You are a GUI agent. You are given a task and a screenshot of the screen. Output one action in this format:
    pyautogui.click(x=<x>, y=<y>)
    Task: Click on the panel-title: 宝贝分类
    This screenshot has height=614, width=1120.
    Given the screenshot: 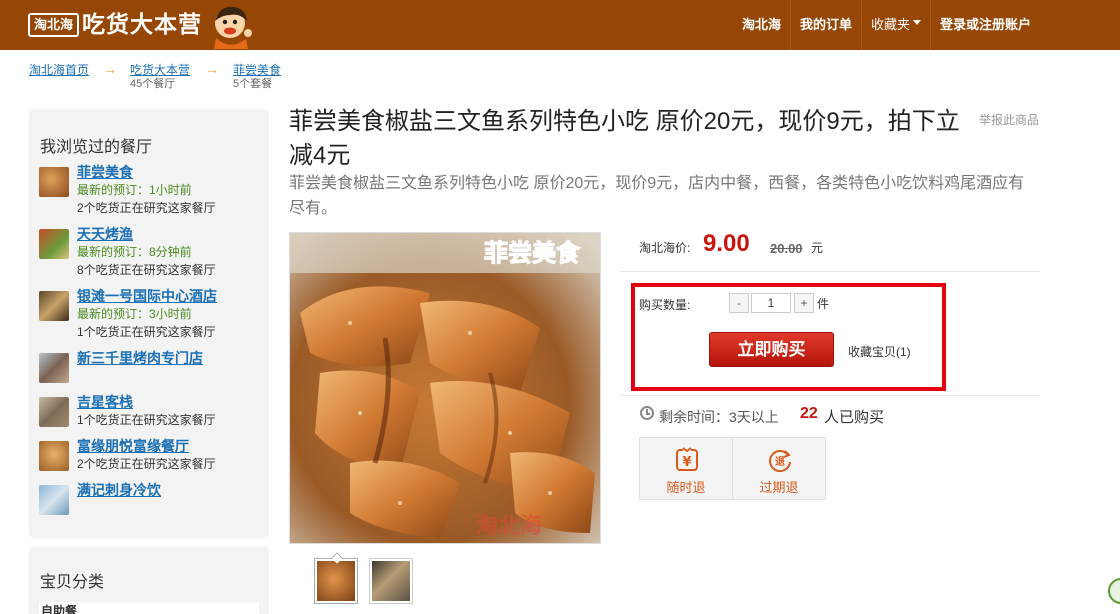 What is the action you would take?
    pyautogui.click(x=72, y=582)
    